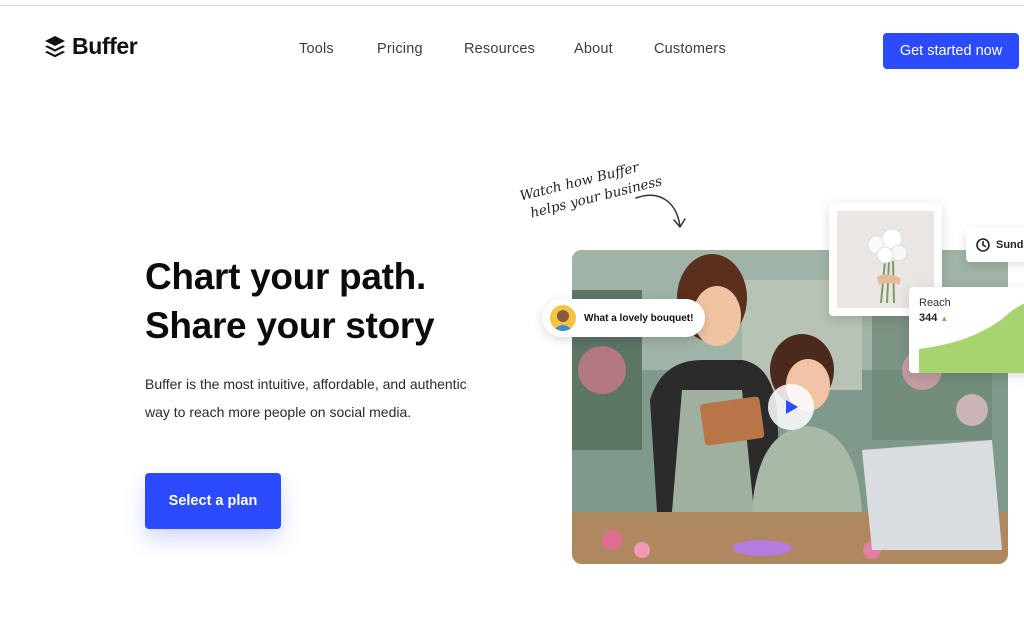 This screenshot has height=626, width=1024. Describe the element at coordinates (995, 245) in the screenshot. I see `schedule-chip: Sunda` at that location.